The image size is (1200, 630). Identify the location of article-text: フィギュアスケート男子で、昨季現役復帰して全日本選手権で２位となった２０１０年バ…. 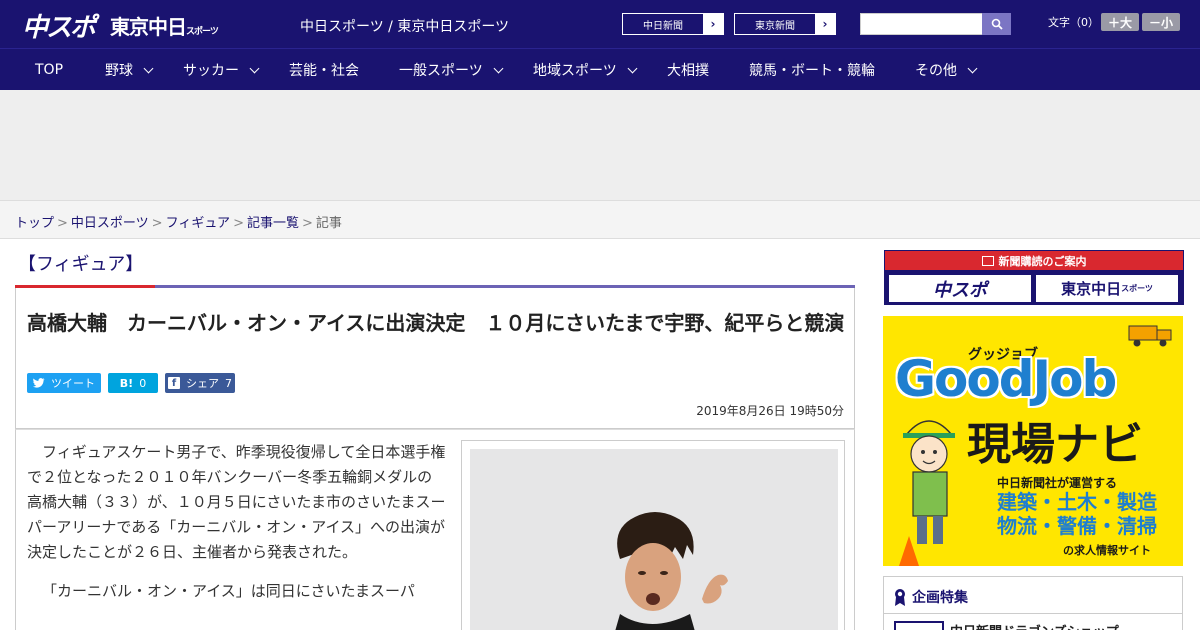
(237, 529).